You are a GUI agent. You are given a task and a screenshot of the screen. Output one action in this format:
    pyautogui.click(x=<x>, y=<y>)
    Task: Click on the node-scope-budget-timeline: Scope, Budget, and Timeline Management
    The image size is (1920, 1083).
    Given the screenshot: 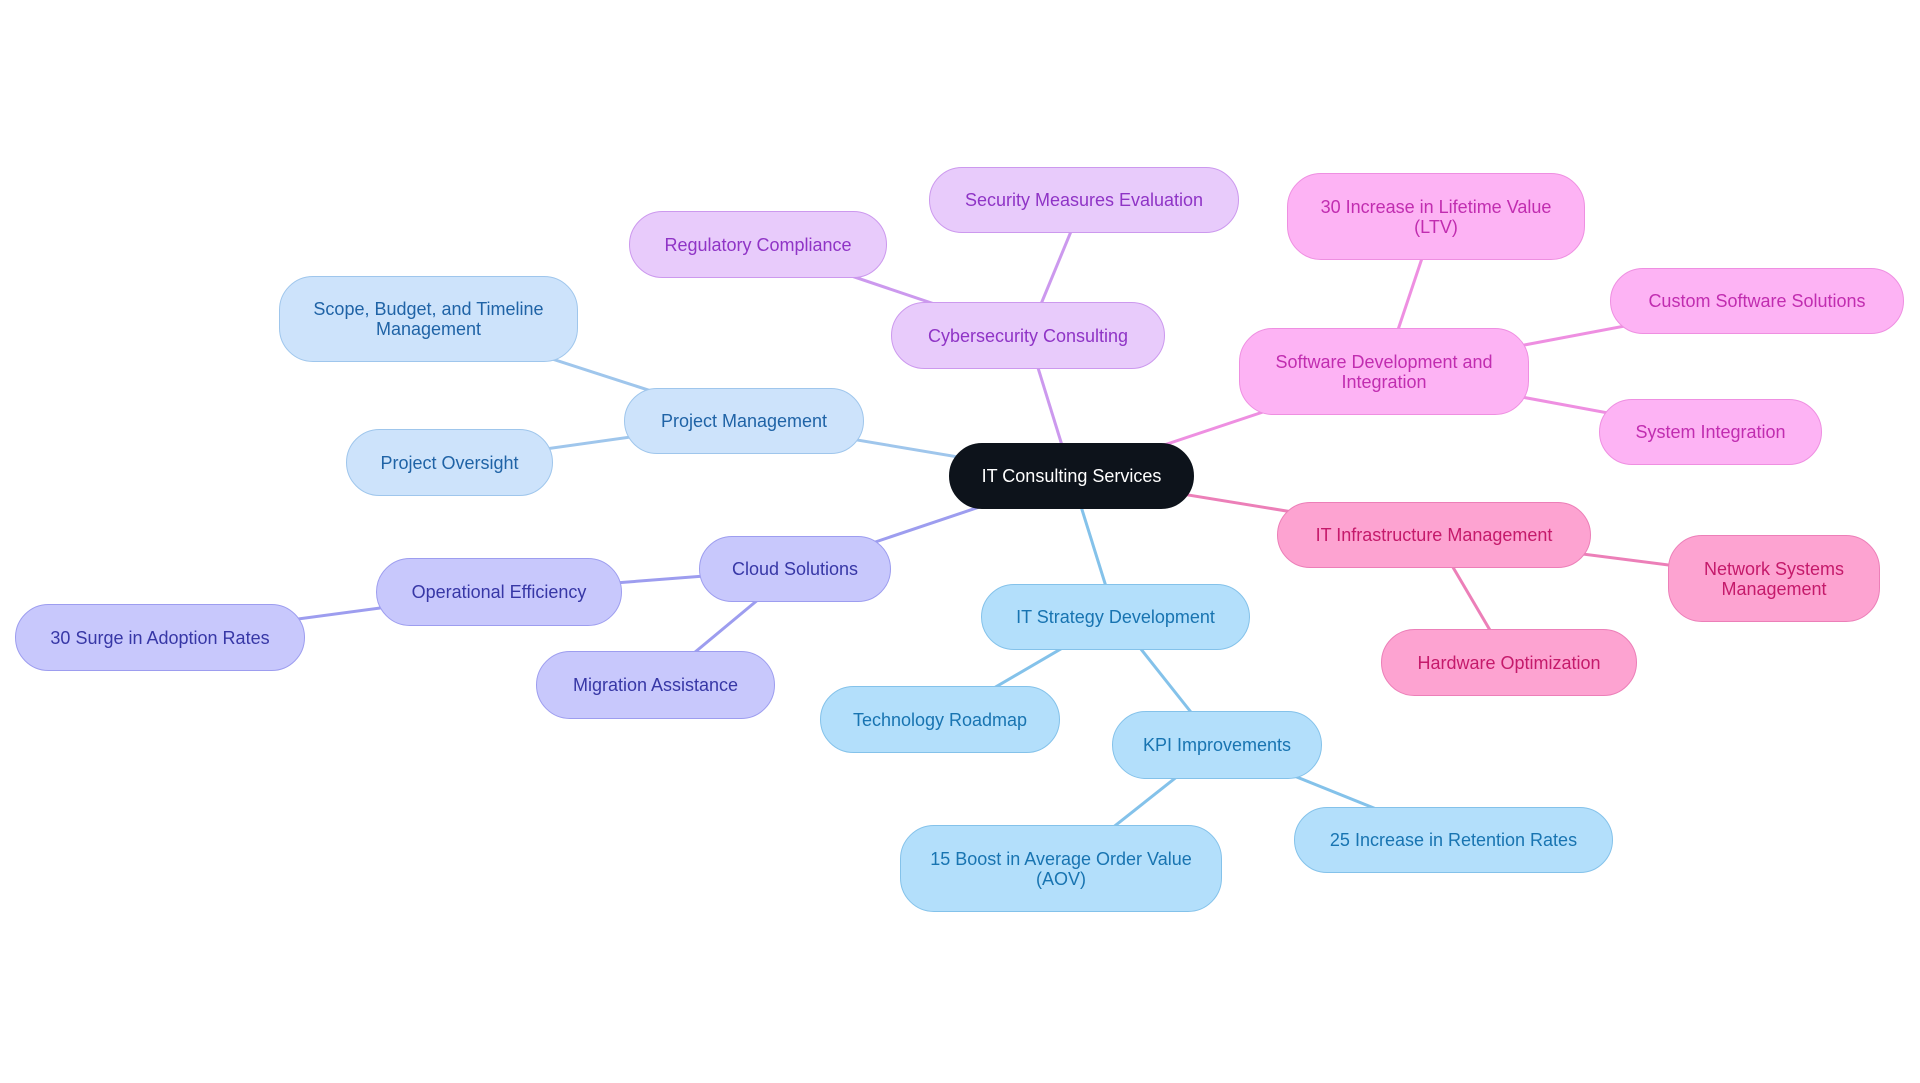 What is the action you would take?
    pyautogui.click(x=428, y=319)
    